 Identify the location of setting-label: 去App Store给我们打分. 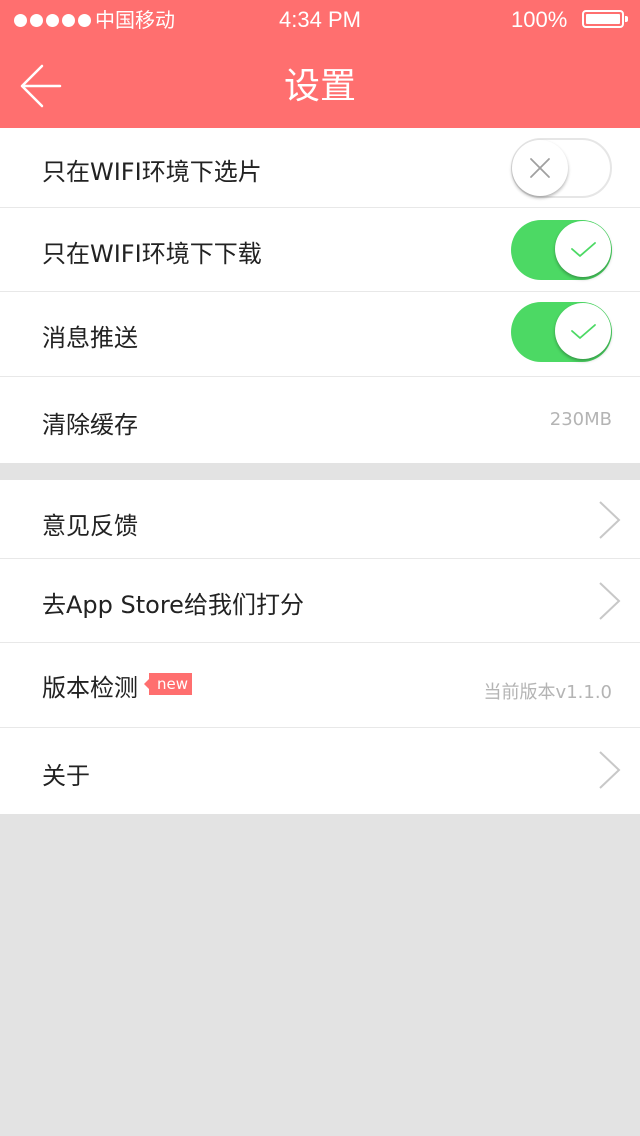
(173, 605).